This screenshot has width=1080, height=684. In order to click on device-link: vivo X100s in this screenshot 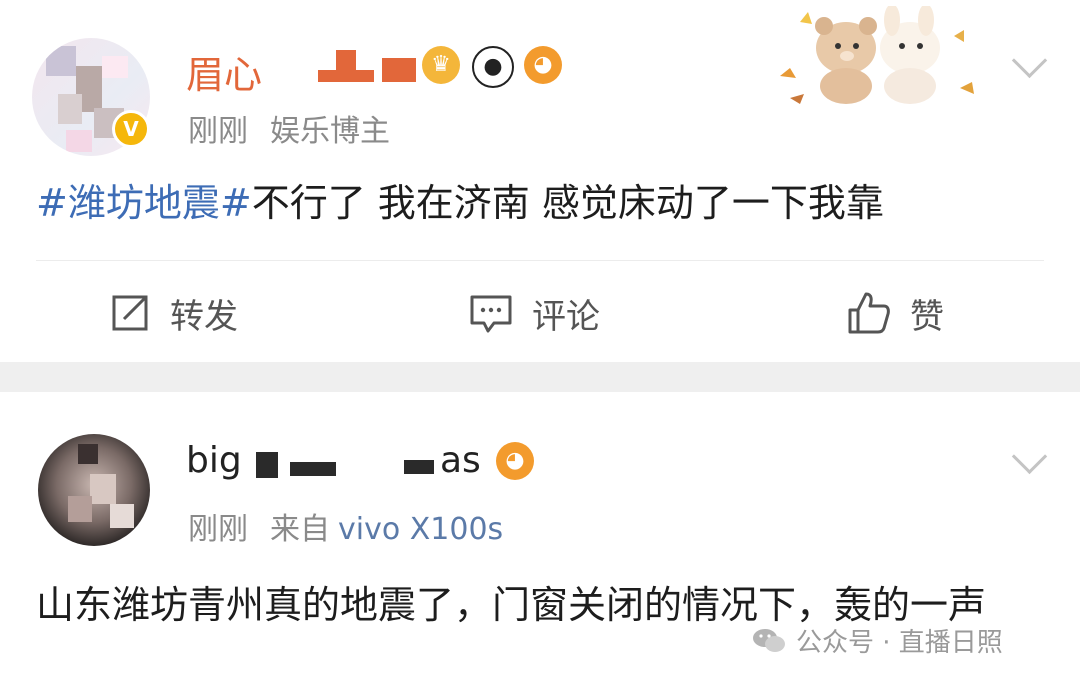, I will do `click(420, 529)`.